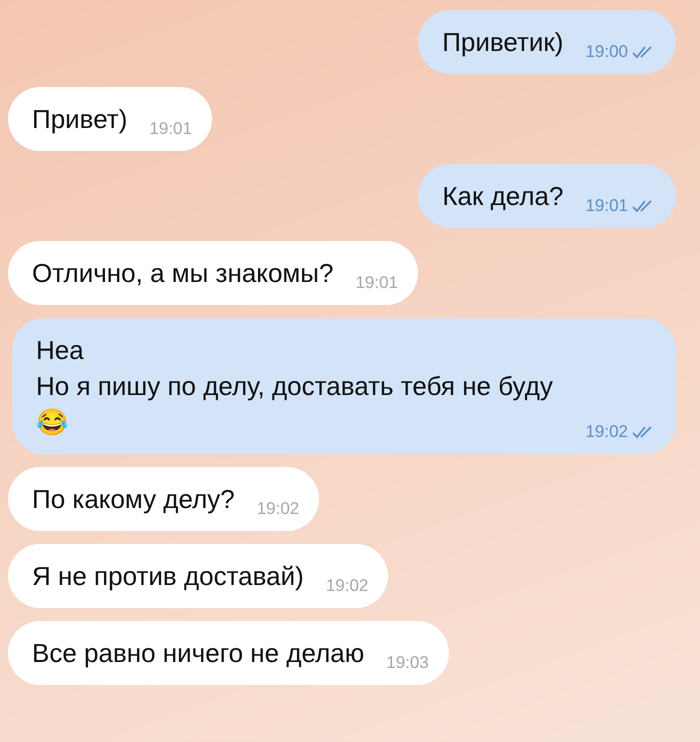 The image size is (700, 742). I want to click on message-time: 19:00, so click(606, 52).